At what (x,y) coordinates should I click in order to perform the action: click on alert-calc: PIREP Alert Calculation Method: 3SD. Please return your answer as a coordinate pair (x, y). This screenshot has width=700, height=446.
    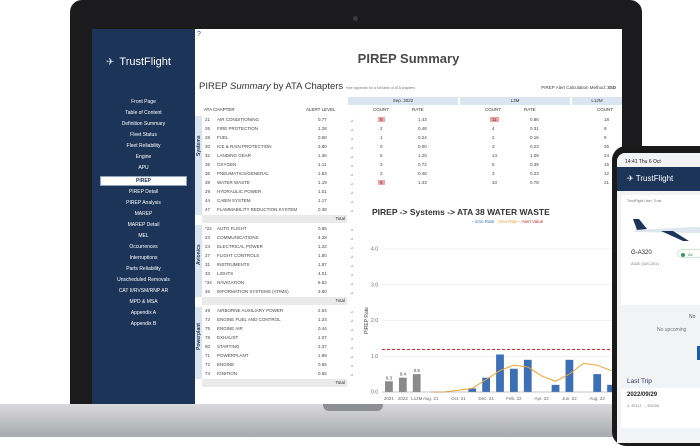
    Looking at the image, I should click on (578, 87).